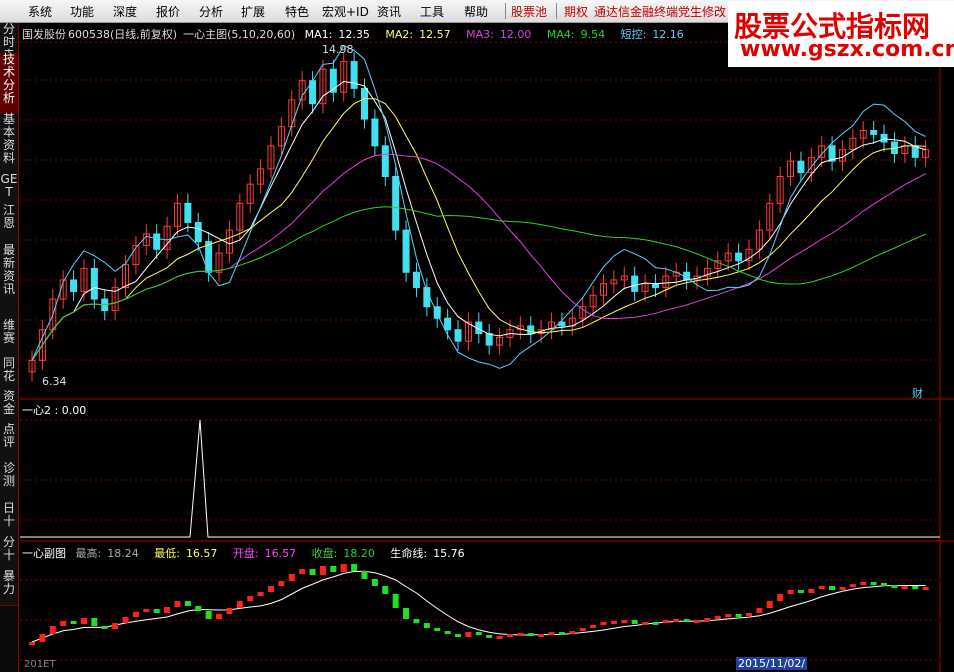  What do you see at coordinates (917, 393) in the screenshot?
I see `finance-badge: 财` at bounding box center [917, 393].